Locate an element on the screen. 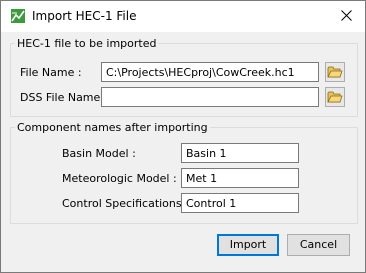  component-group-legend: Component names after importing is located at coordinates (112, 127).